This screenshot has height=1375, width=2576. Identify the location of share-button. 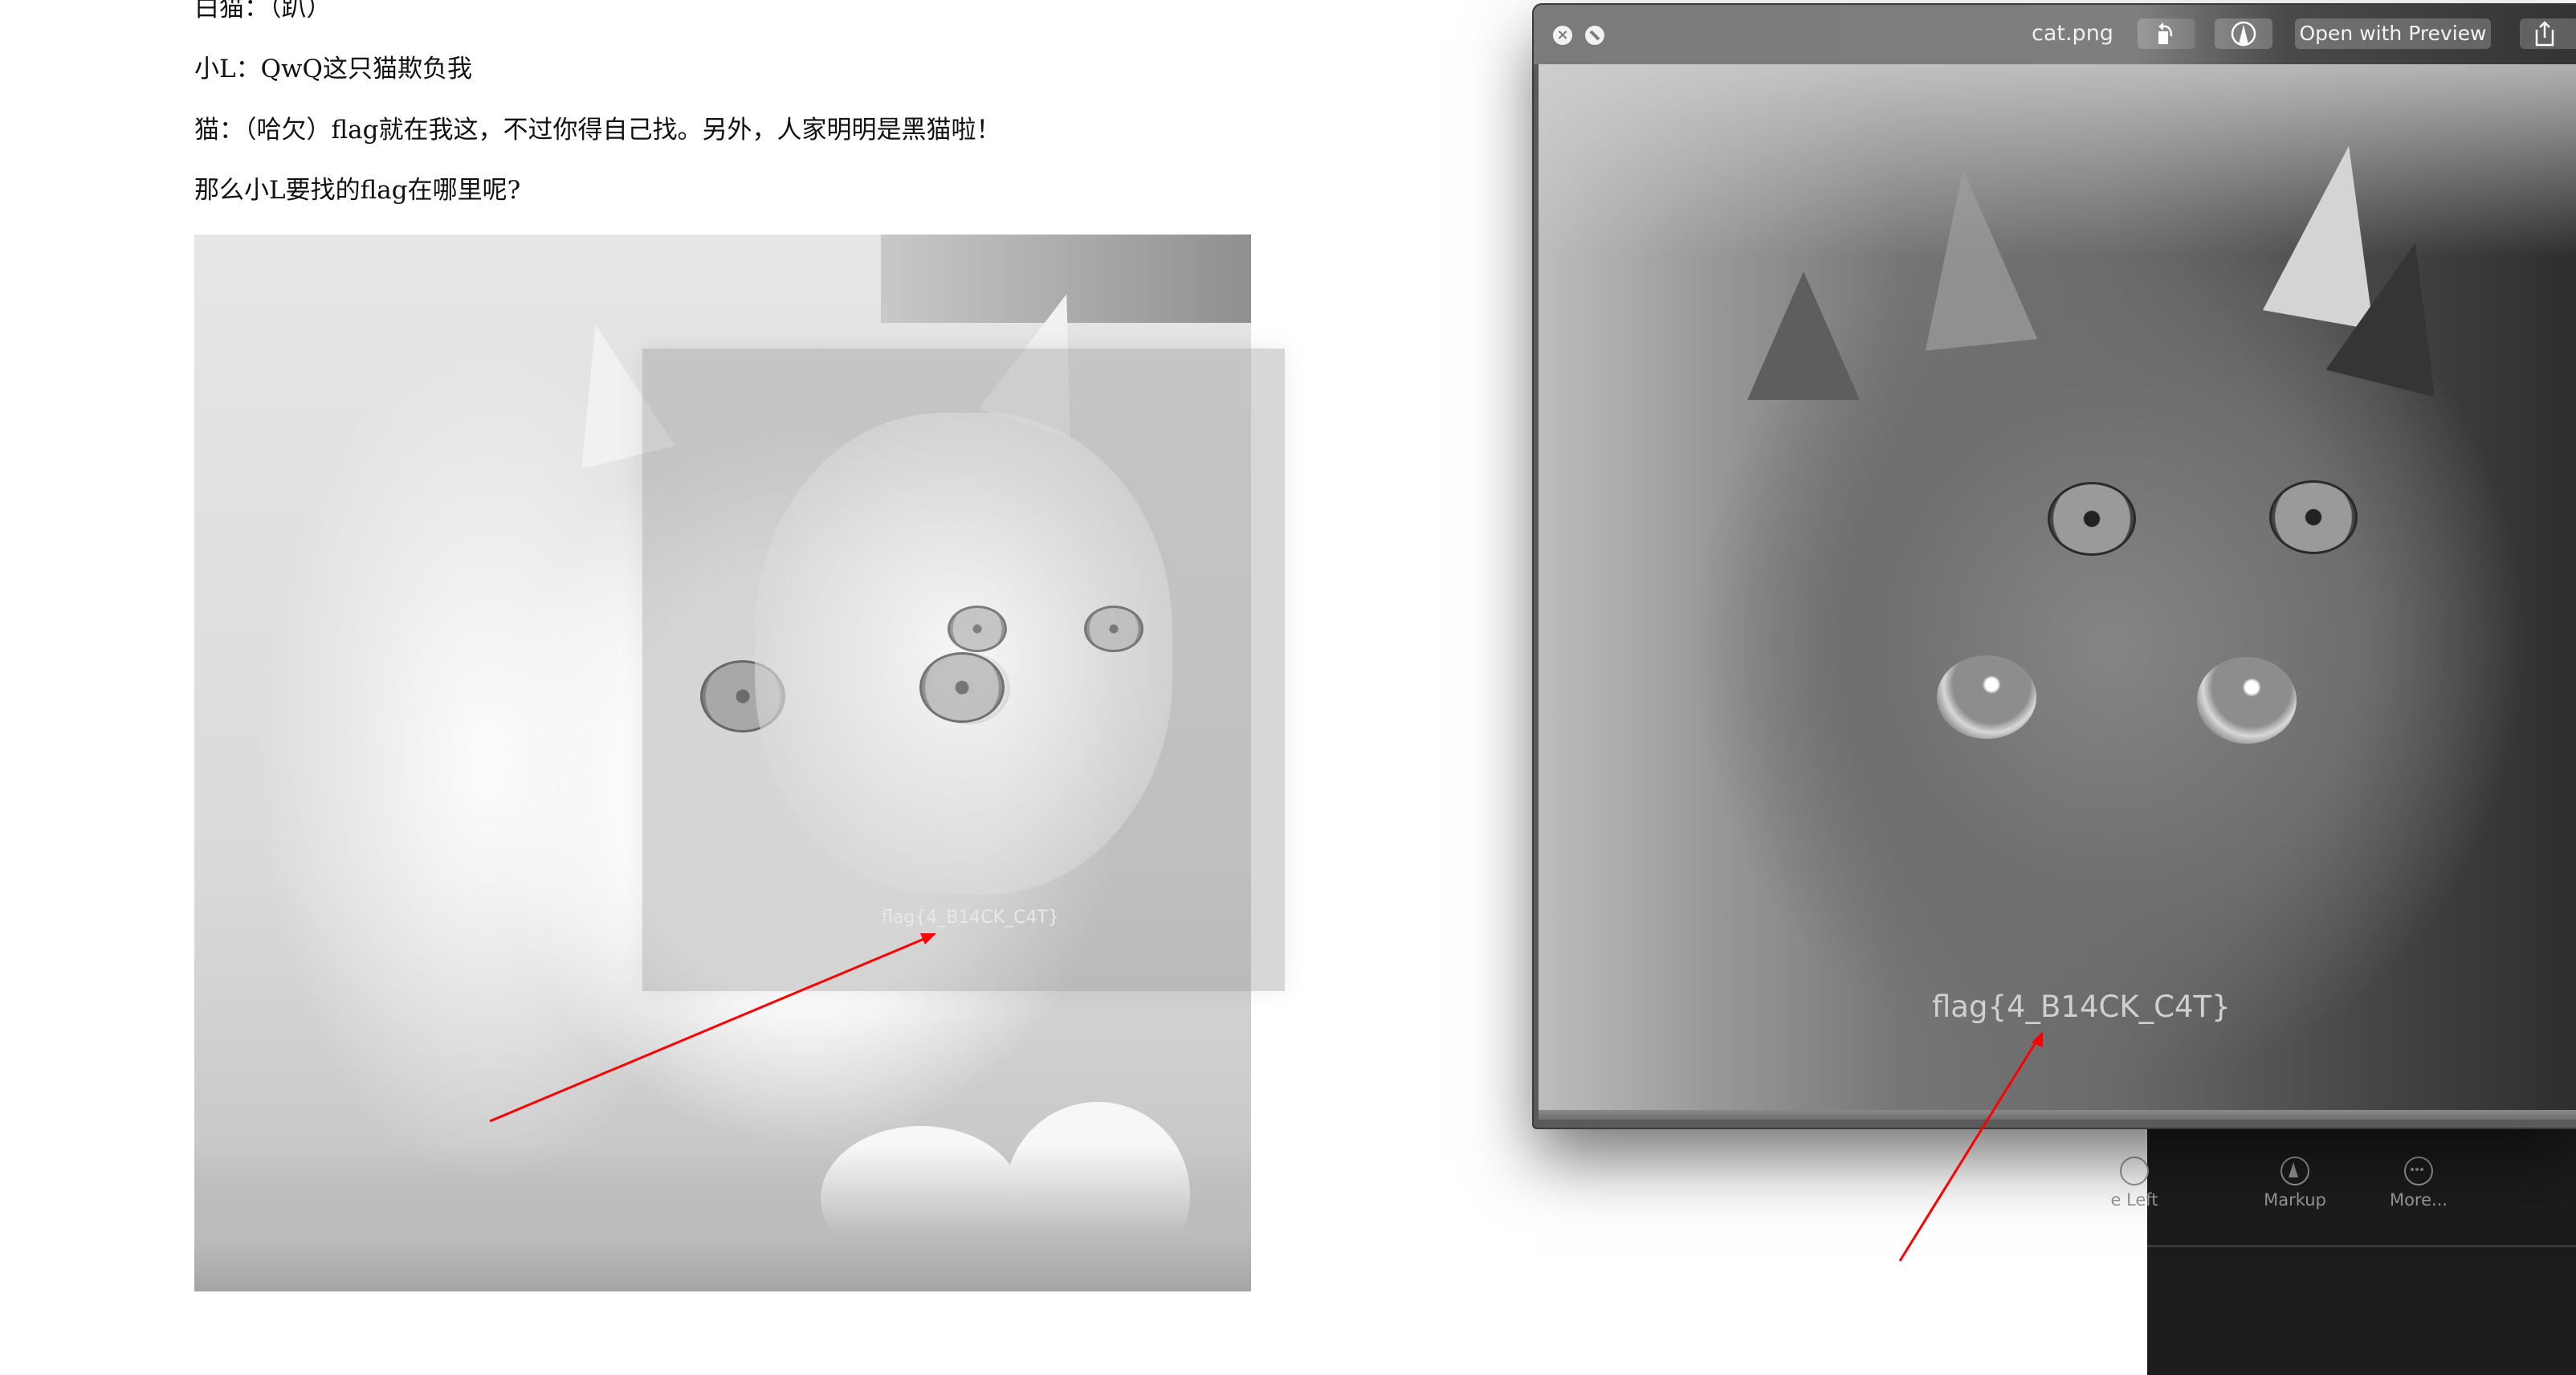
(2548, 33).